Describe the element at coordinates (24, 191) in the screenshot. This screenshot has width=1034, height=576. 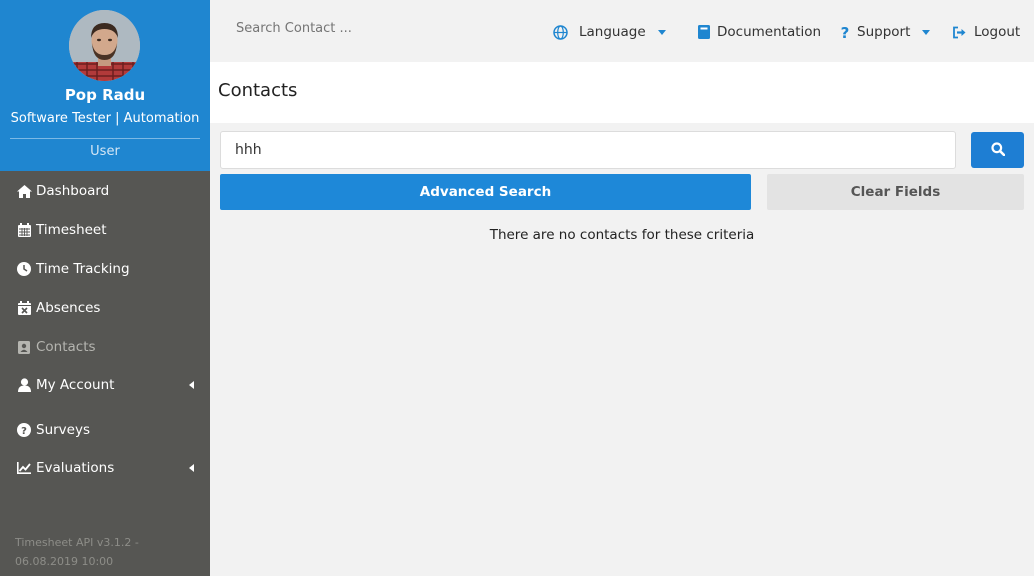
I see `home-icon` at that location.